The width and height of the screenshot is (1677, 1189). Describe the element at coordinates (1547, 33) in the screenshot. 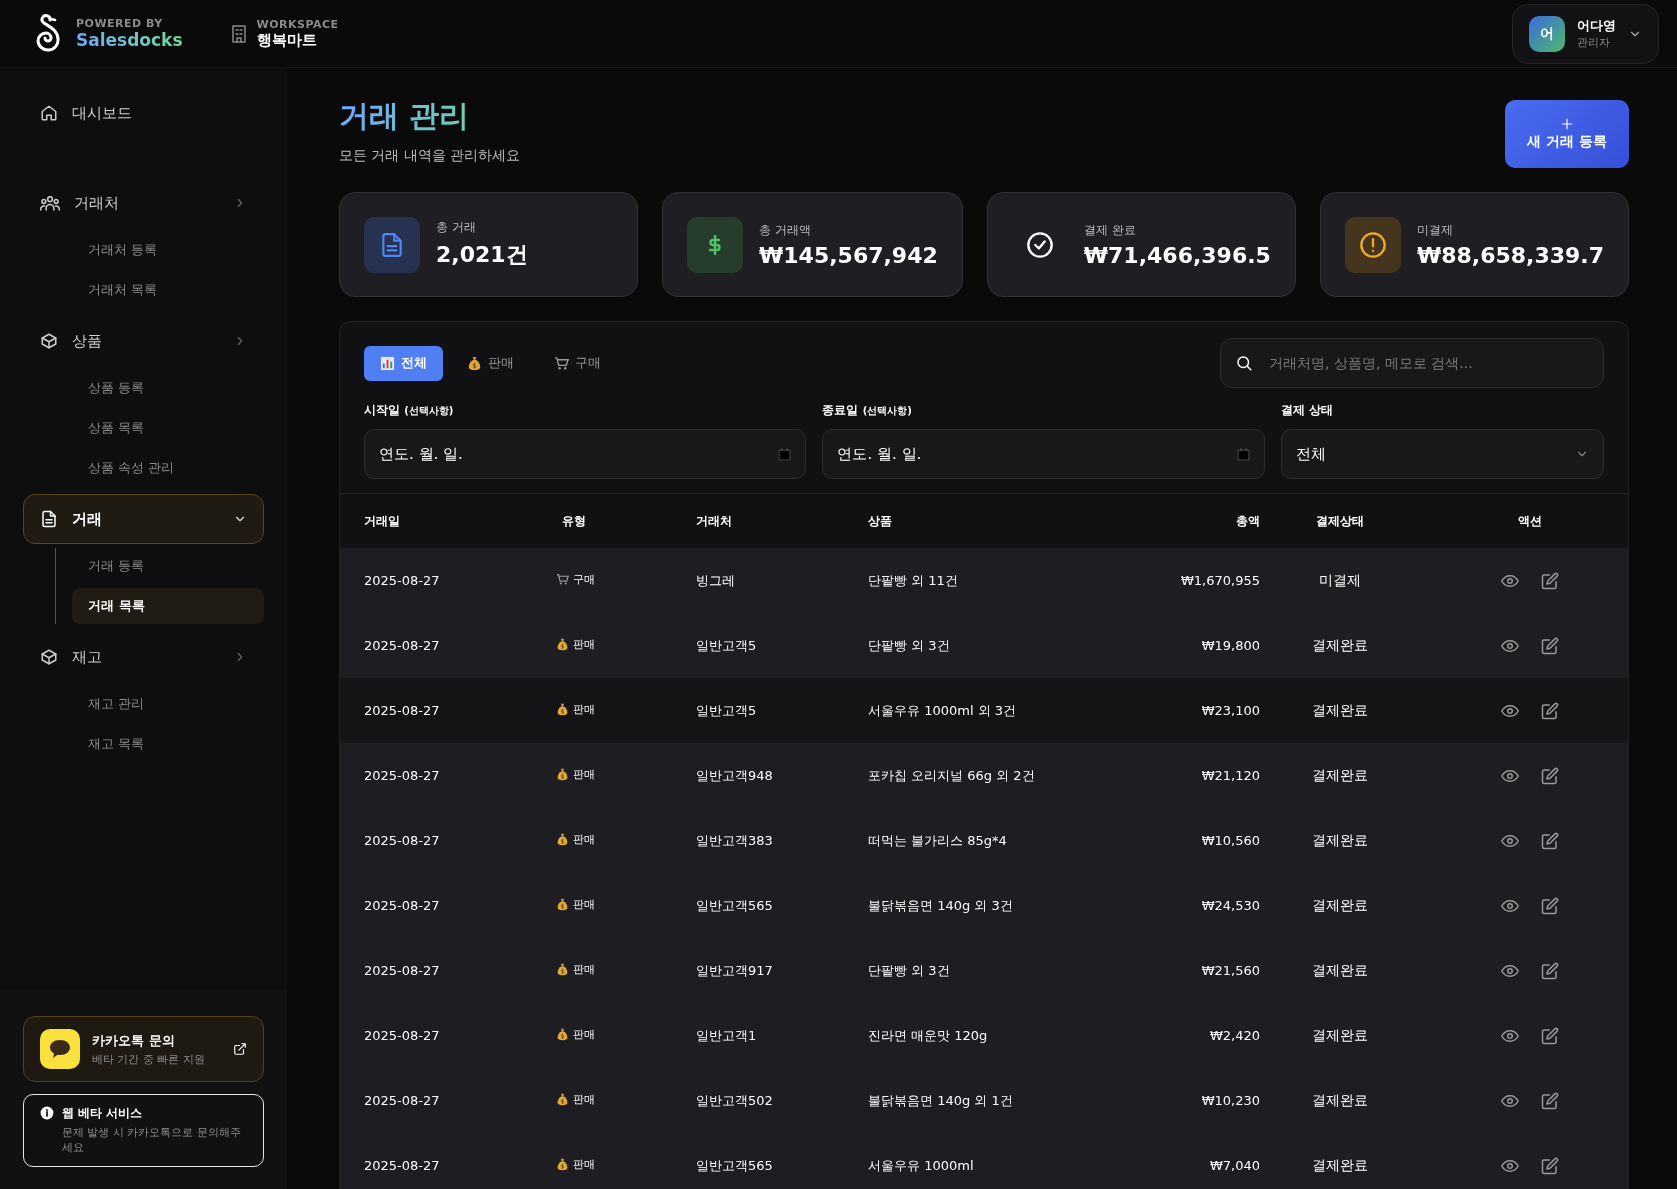

I see `user-avatar: 어` at that location.